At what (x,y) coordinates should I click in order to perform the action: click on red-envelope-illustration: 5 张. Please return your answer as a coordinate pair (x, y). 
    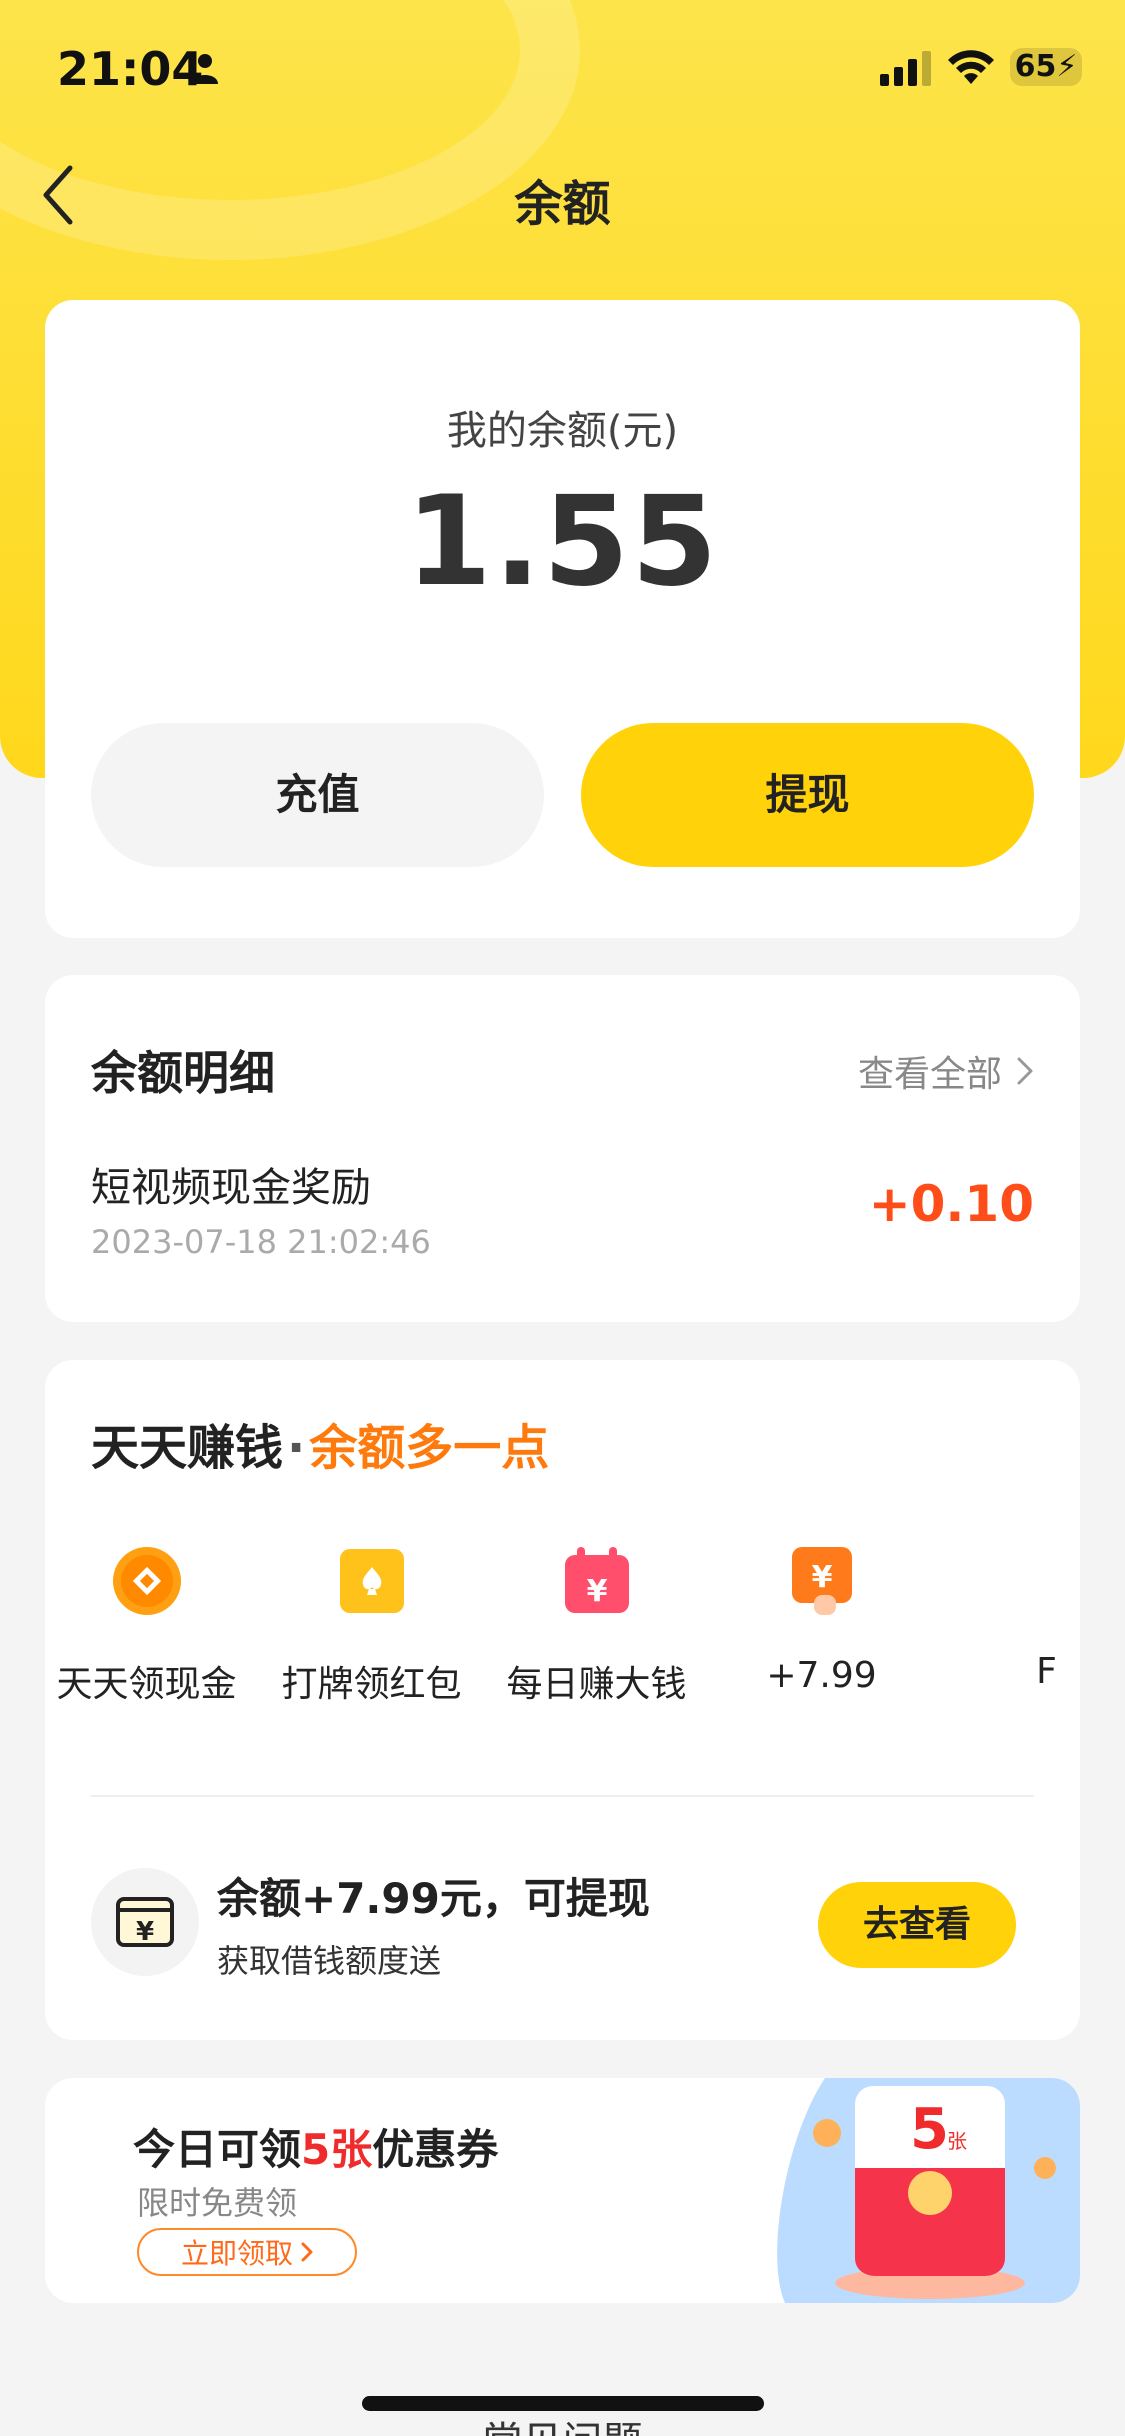
    Looking at the image, I should click on (928, 2190).